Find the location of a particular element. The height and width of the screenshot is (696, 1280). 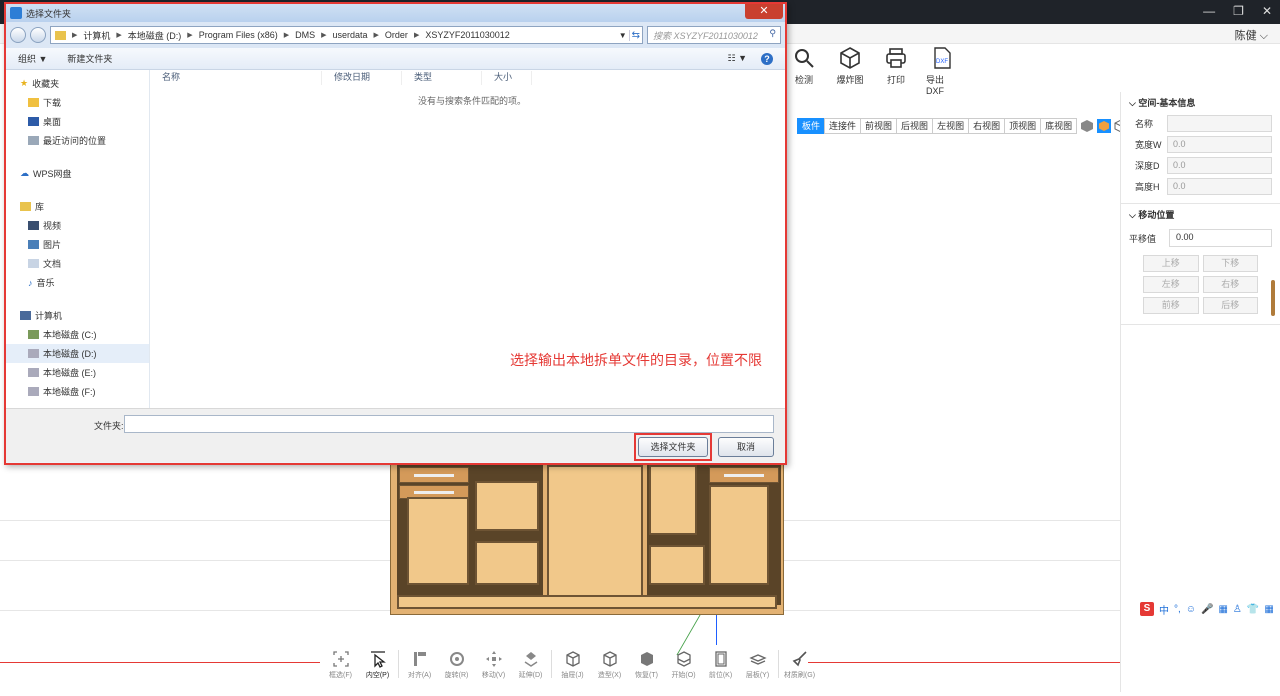

align-tool: 对齐(A) is located at coordinates (419, 665).